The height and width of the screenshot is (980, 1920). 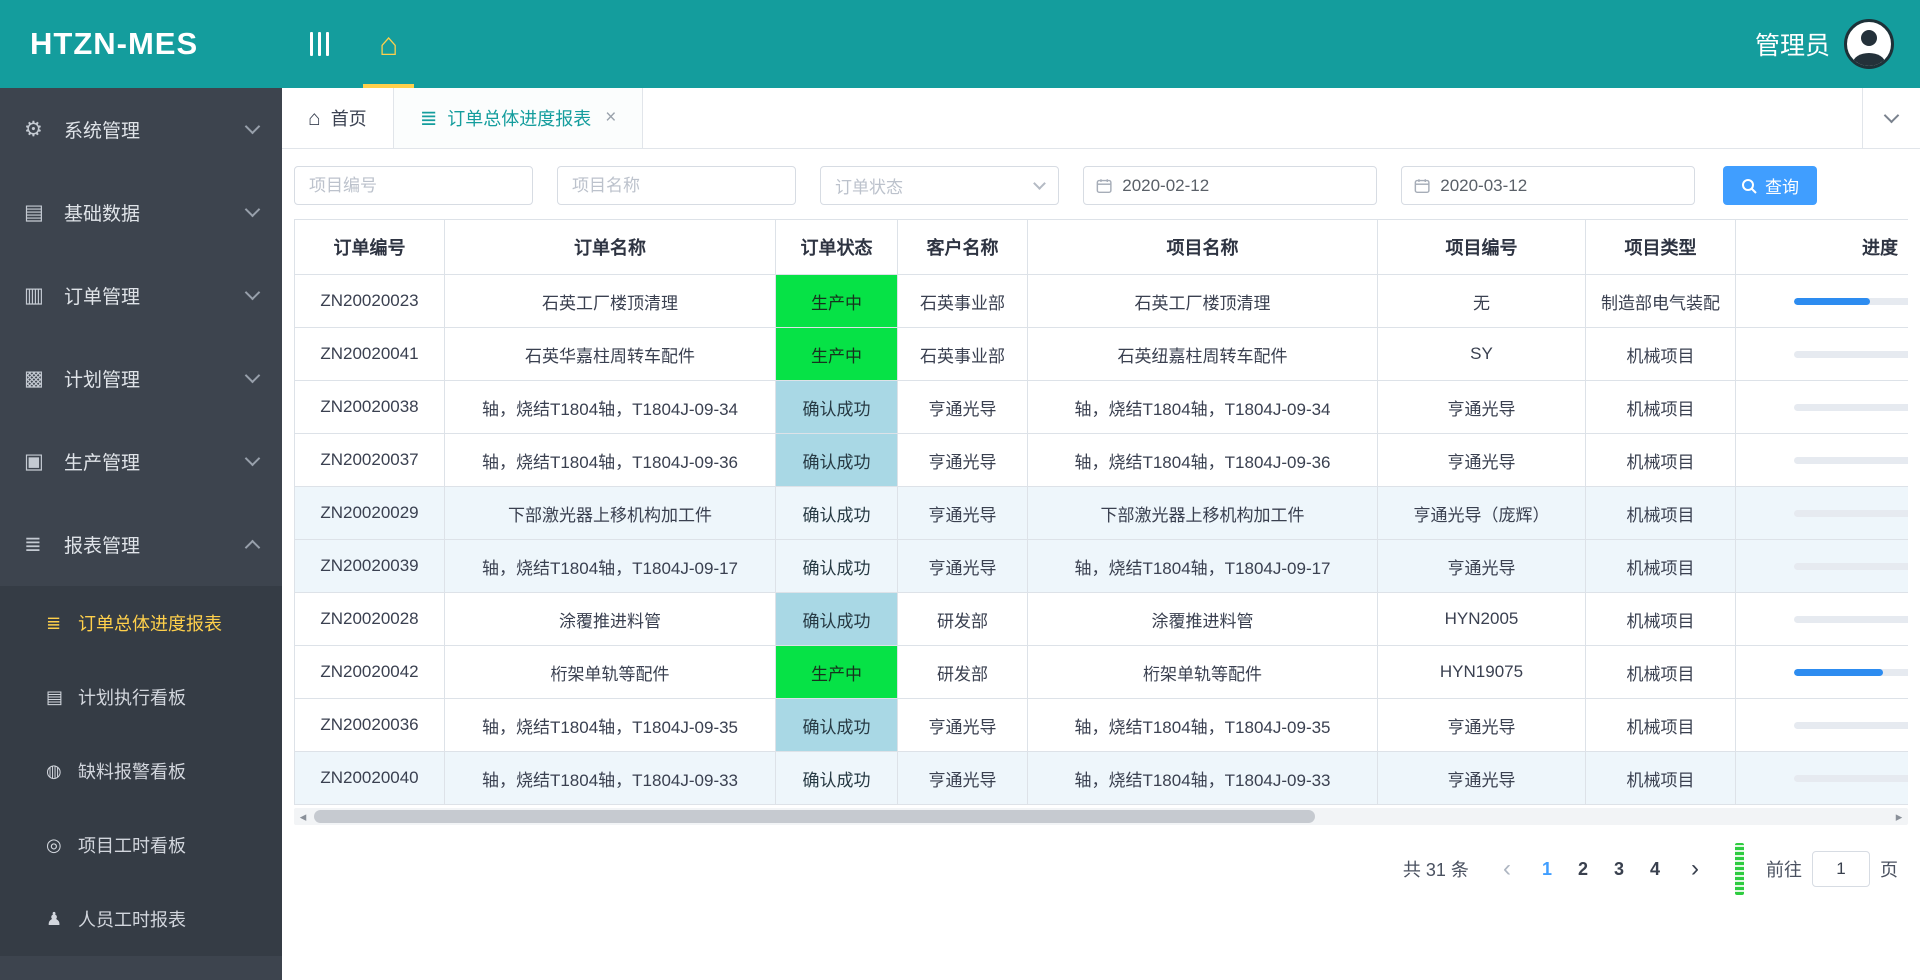 I want to click on page-number-list: 1234, so click(x=1601, y=869).